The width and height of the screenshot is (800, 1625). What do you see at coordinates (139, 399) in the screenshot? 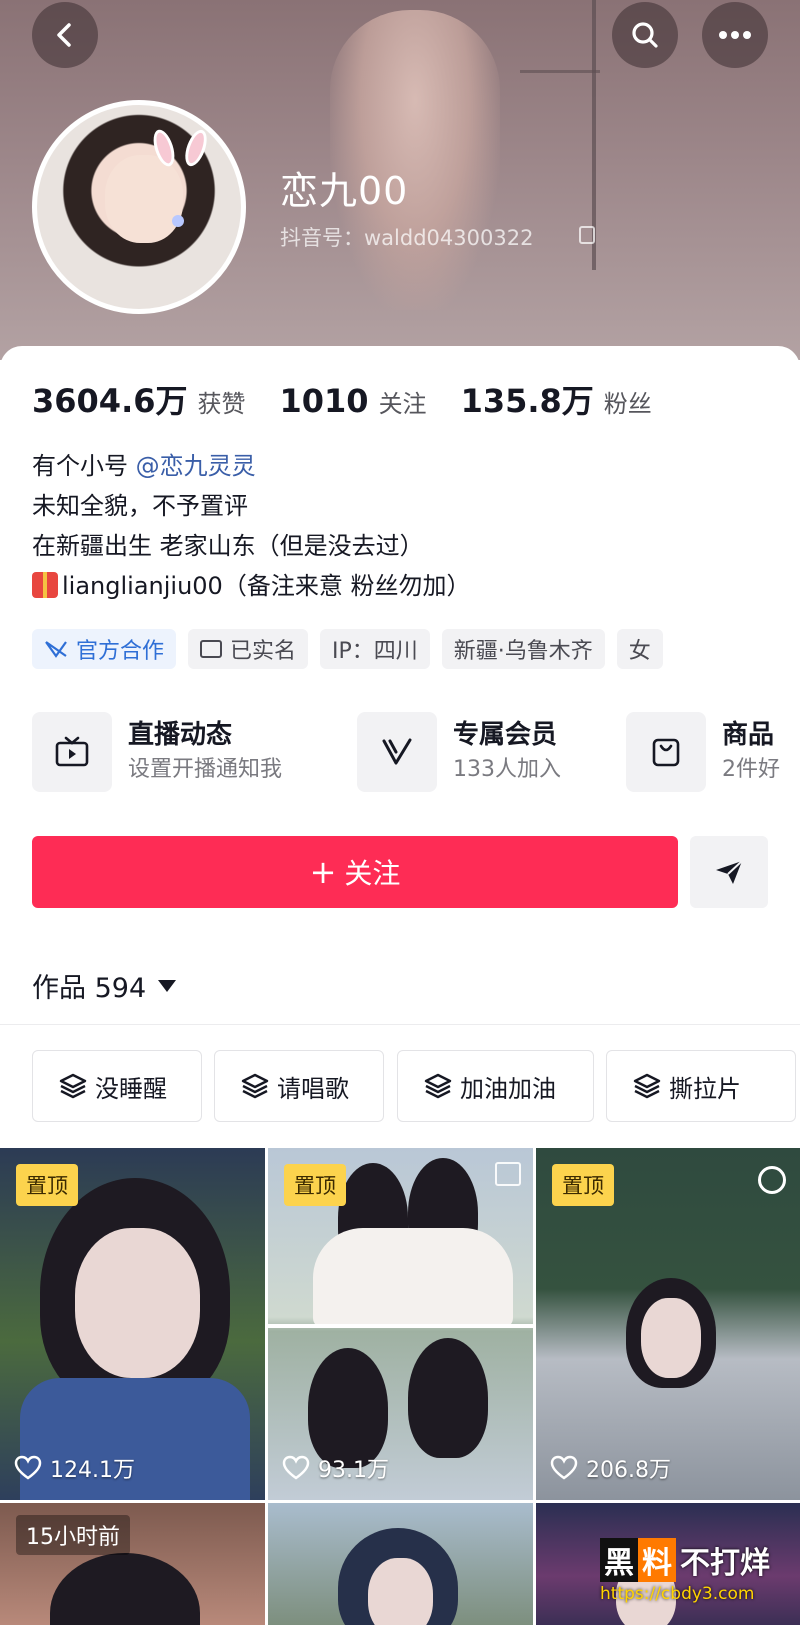
I see `stat-likes: 3604.6万 获赞` at bounding box center [139, 399].